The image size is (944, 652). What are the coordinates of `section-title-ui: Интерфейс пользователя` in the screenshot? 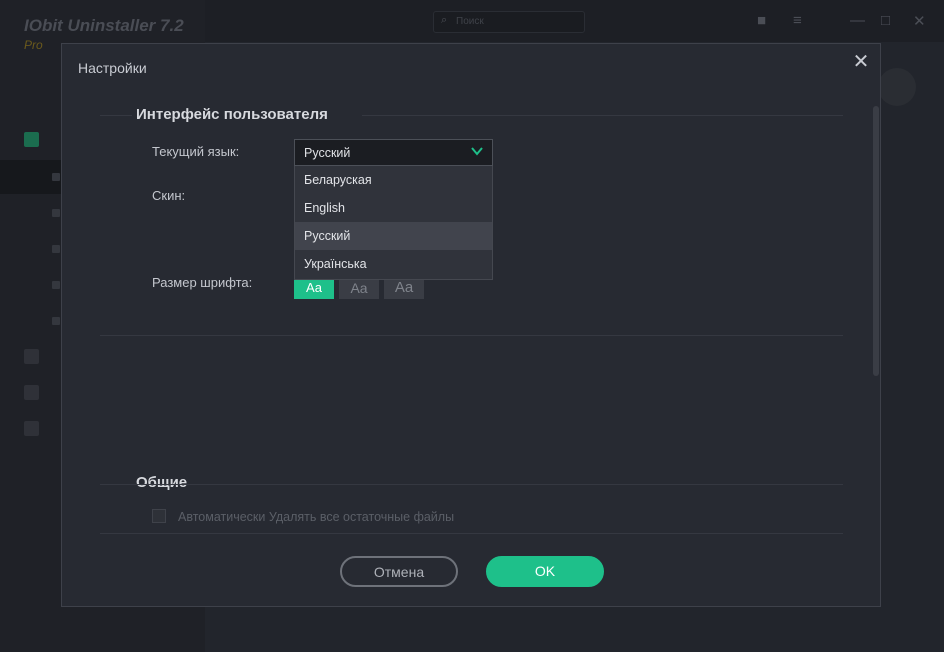 It's located at (232, 114).